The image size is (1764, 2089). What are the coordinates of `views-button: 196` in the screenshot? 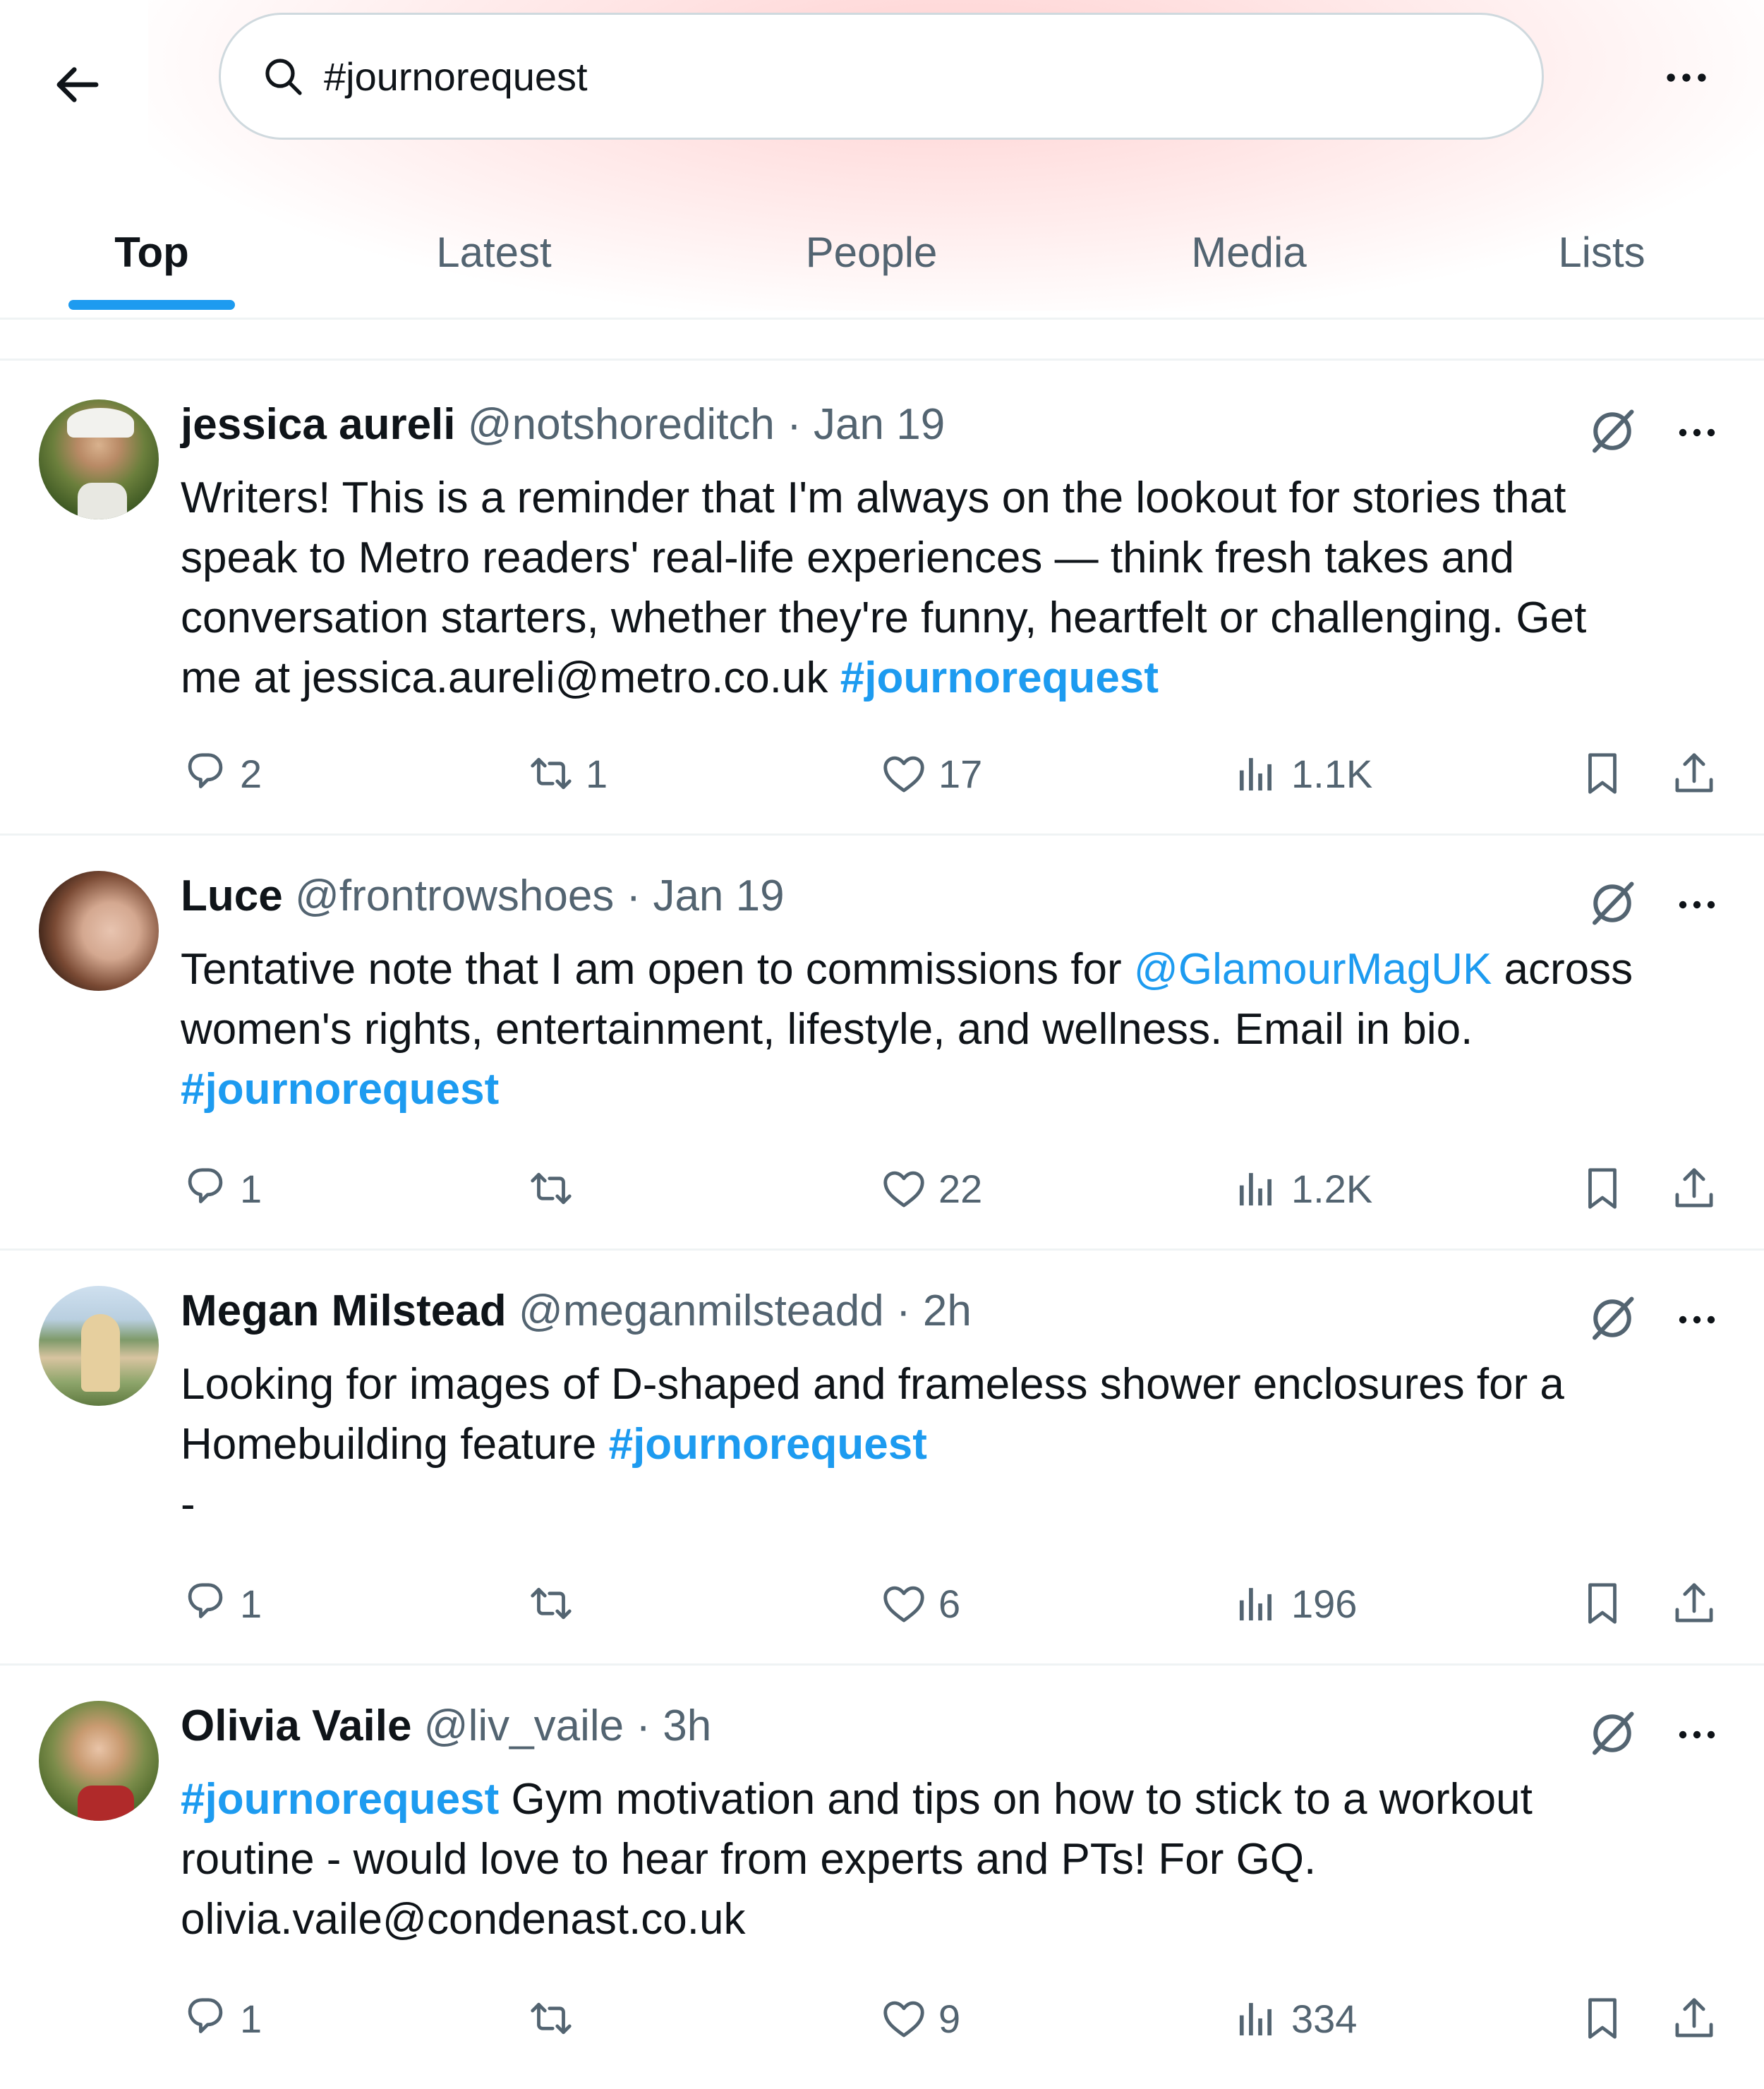 It's located at (1294, 1603).